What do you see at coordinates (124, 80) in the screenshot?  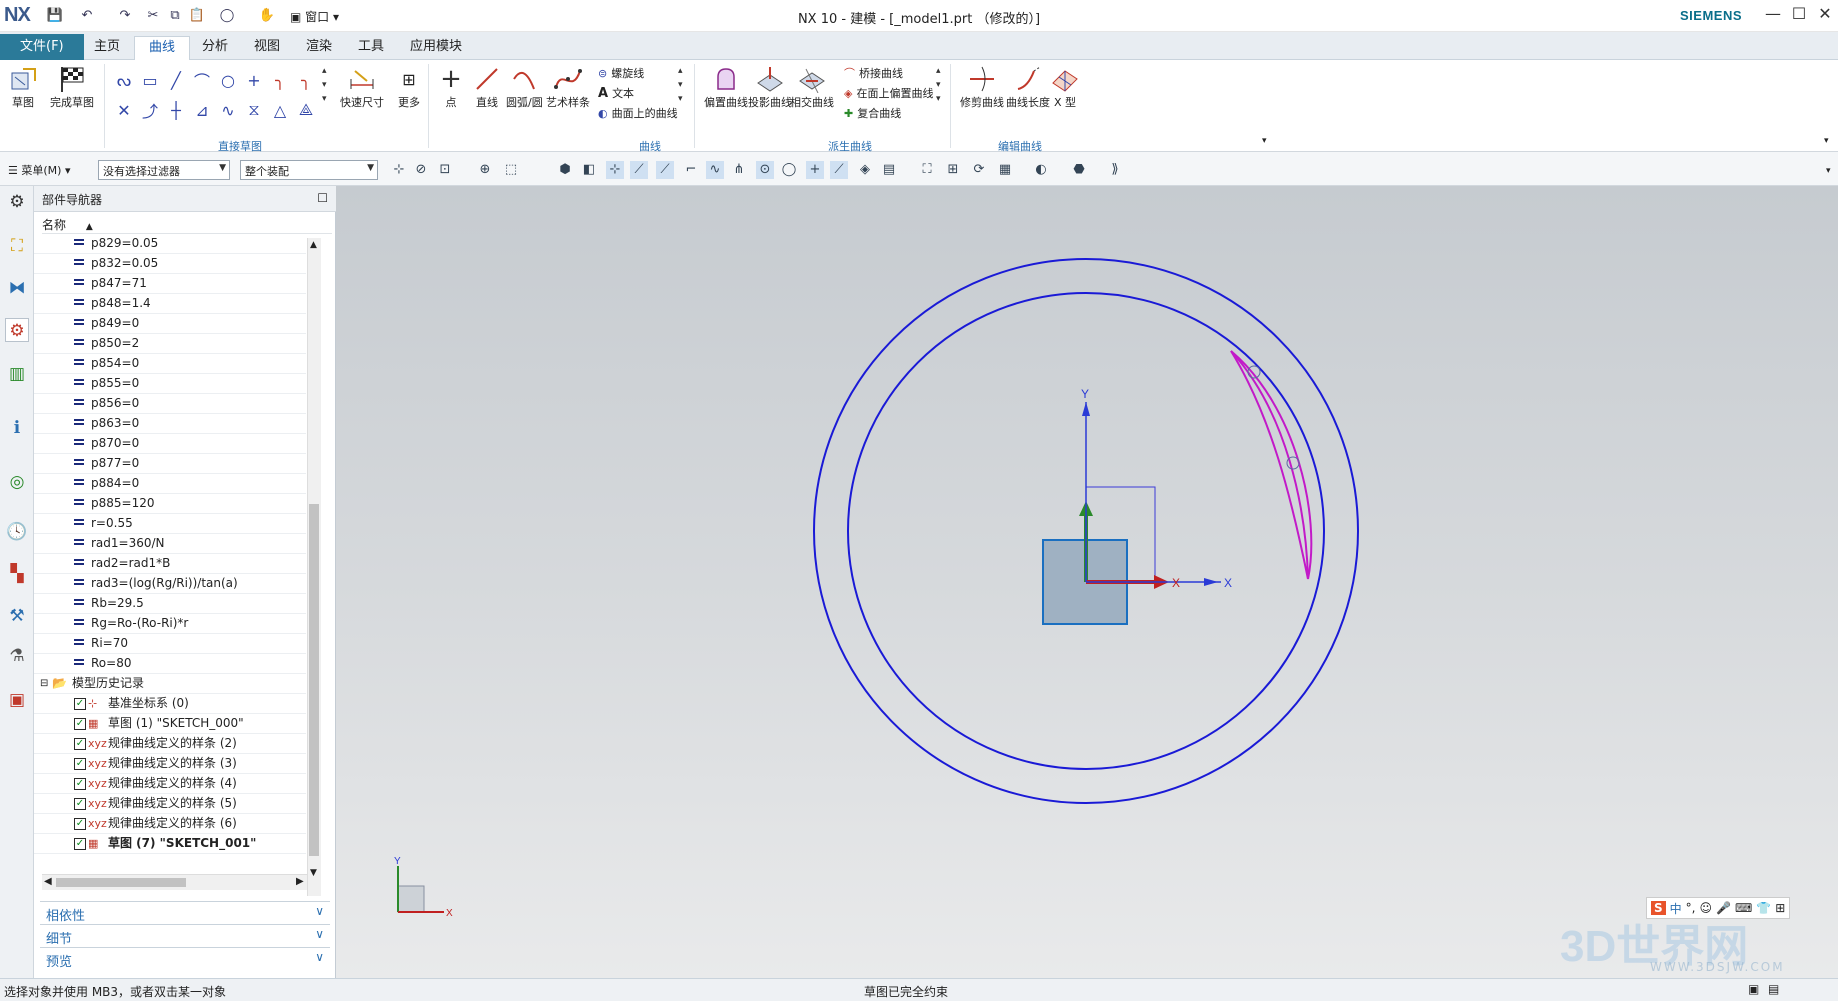 I see `profile-icon: ᔓ` at bounding box center [124, 80].